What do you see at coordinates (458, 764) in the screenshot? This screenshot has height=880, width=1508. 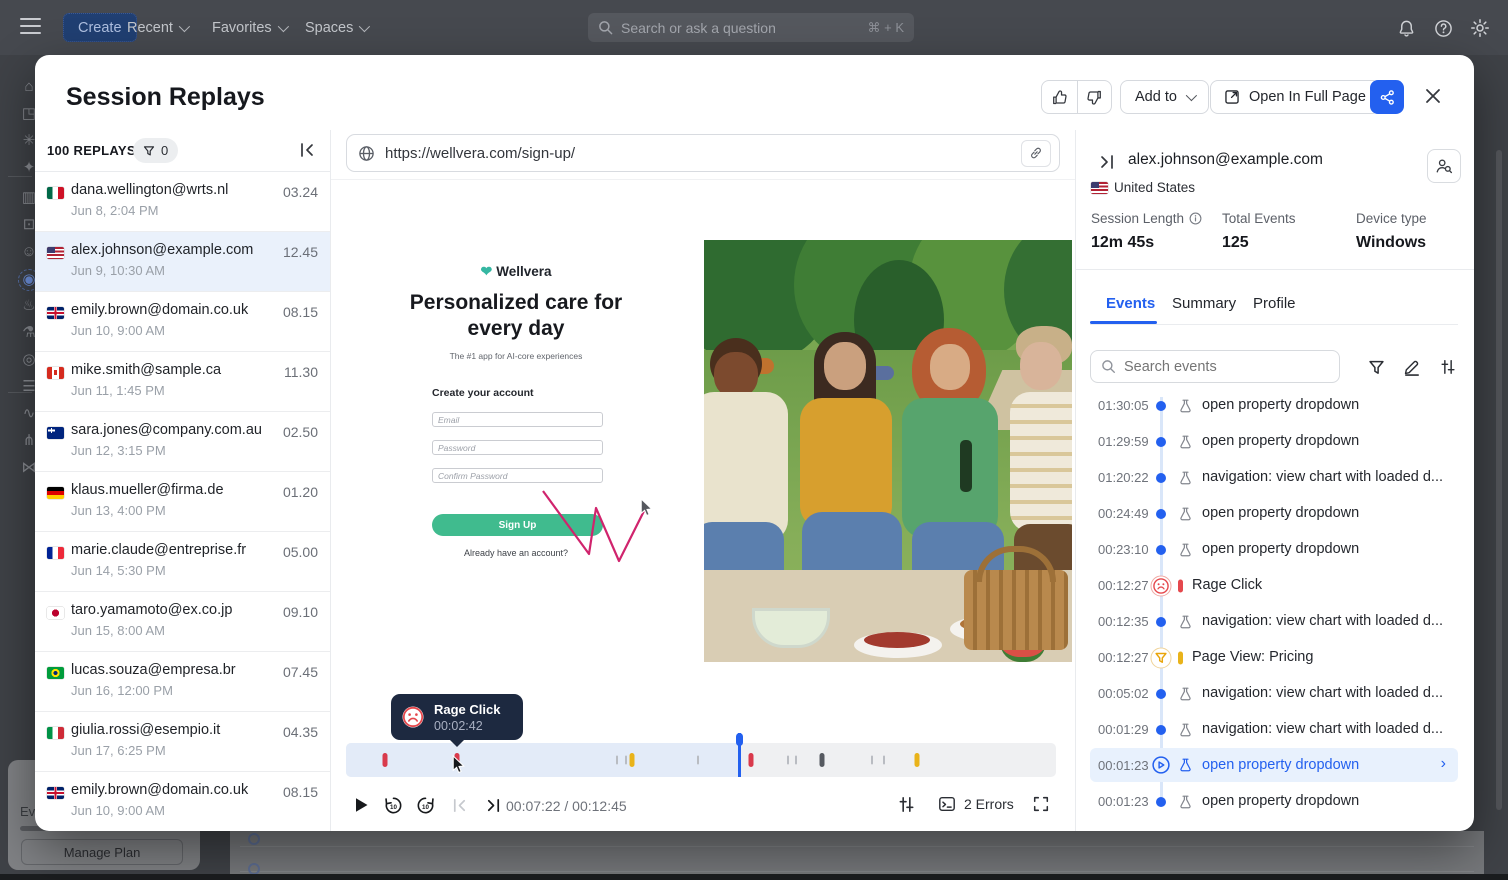 I see `timeline-cursor-icon` at bounding box center [458, 764].